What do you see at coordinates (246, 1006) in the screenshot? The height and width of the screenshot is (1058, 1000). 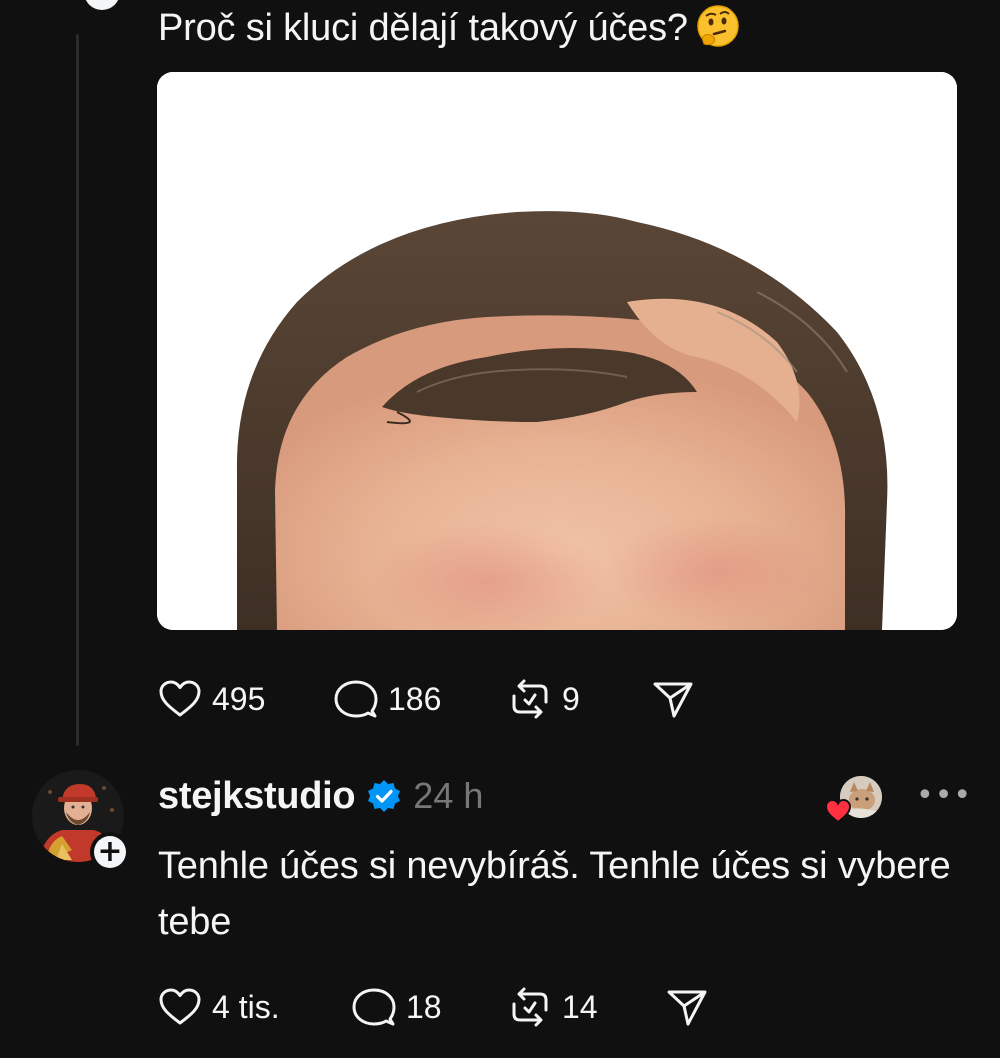 I see `like-count: 4 tis.` at bounding box center [246, 1006].